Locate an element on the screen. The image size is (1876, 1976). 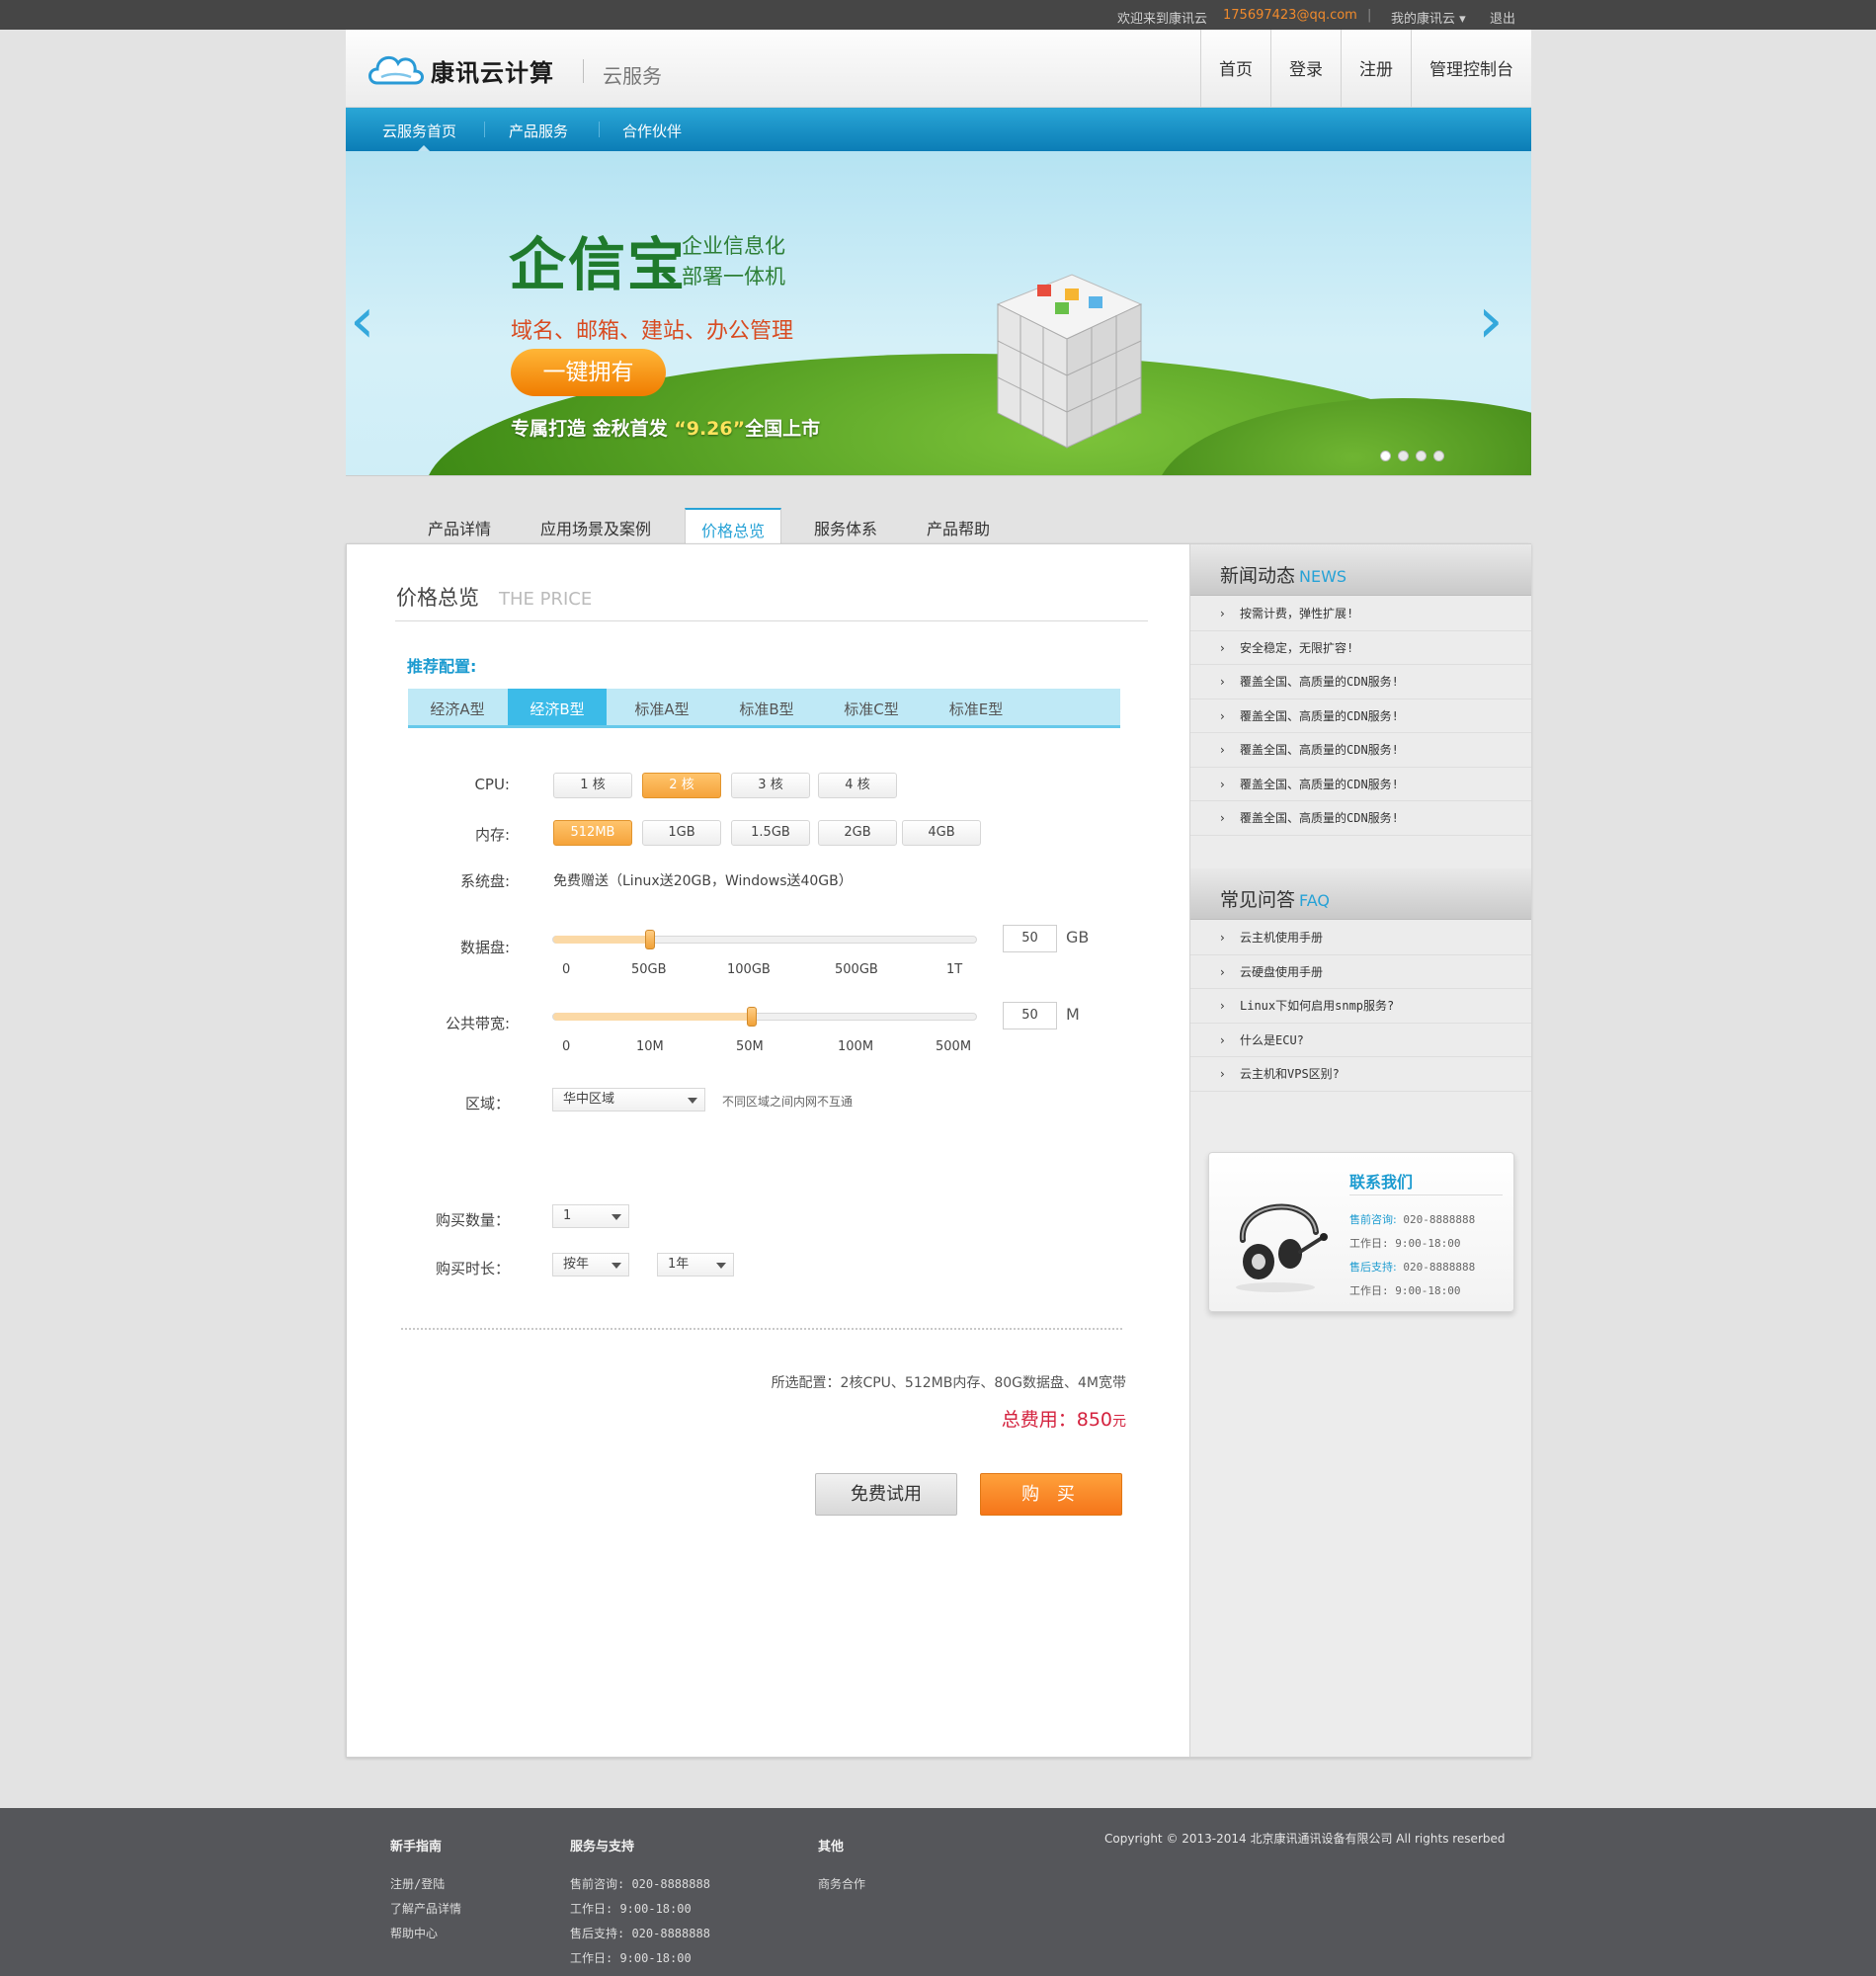
presale-phone: 020-8888888 is located at coordinates (1440, 1219).